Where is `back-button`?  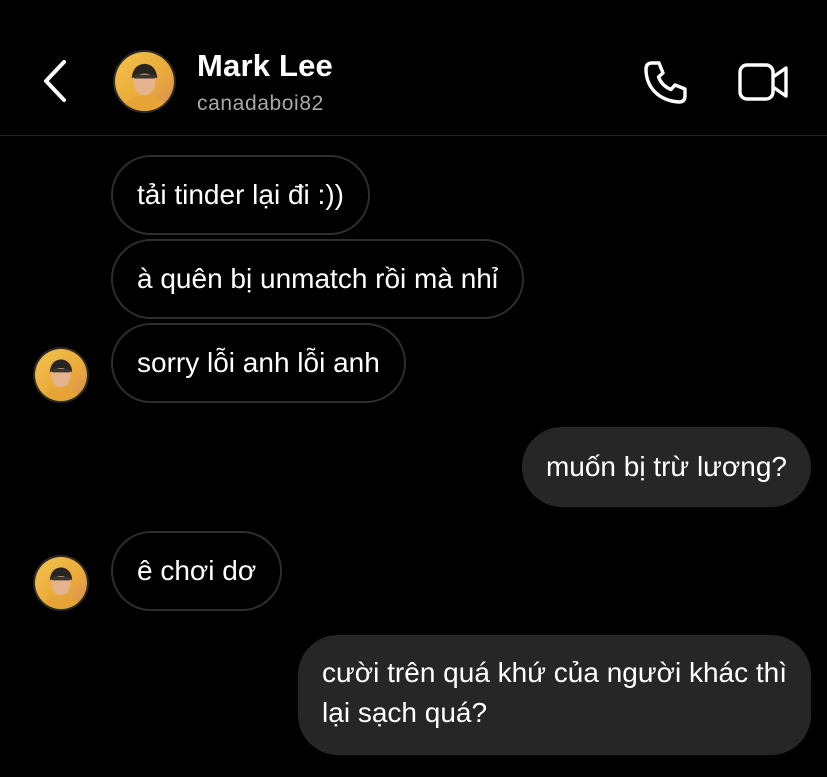 back-button is located at coordinates (54, 81).